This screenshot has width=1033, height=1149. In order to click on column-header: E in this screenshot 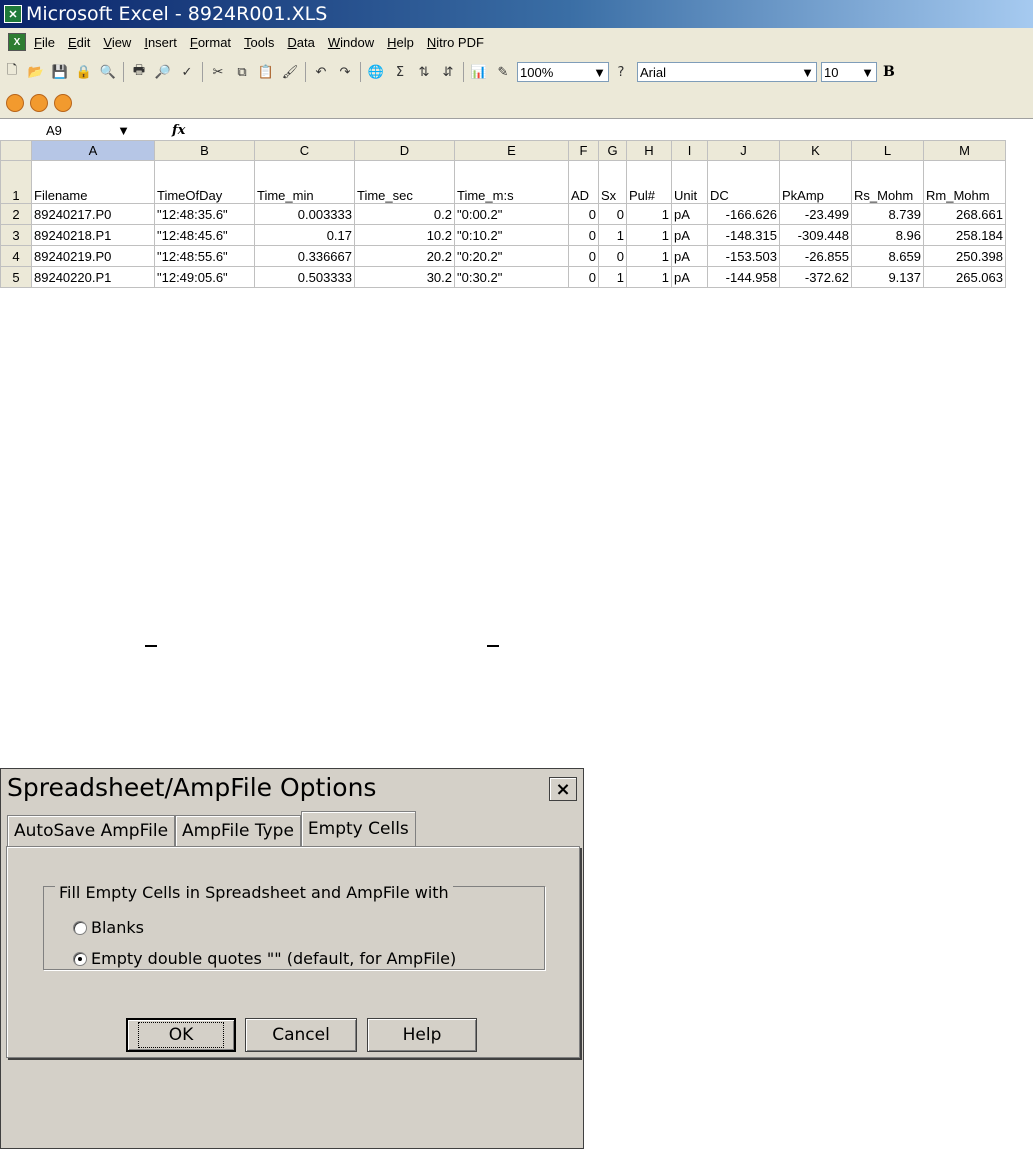, I will do `click(511, 150)`.